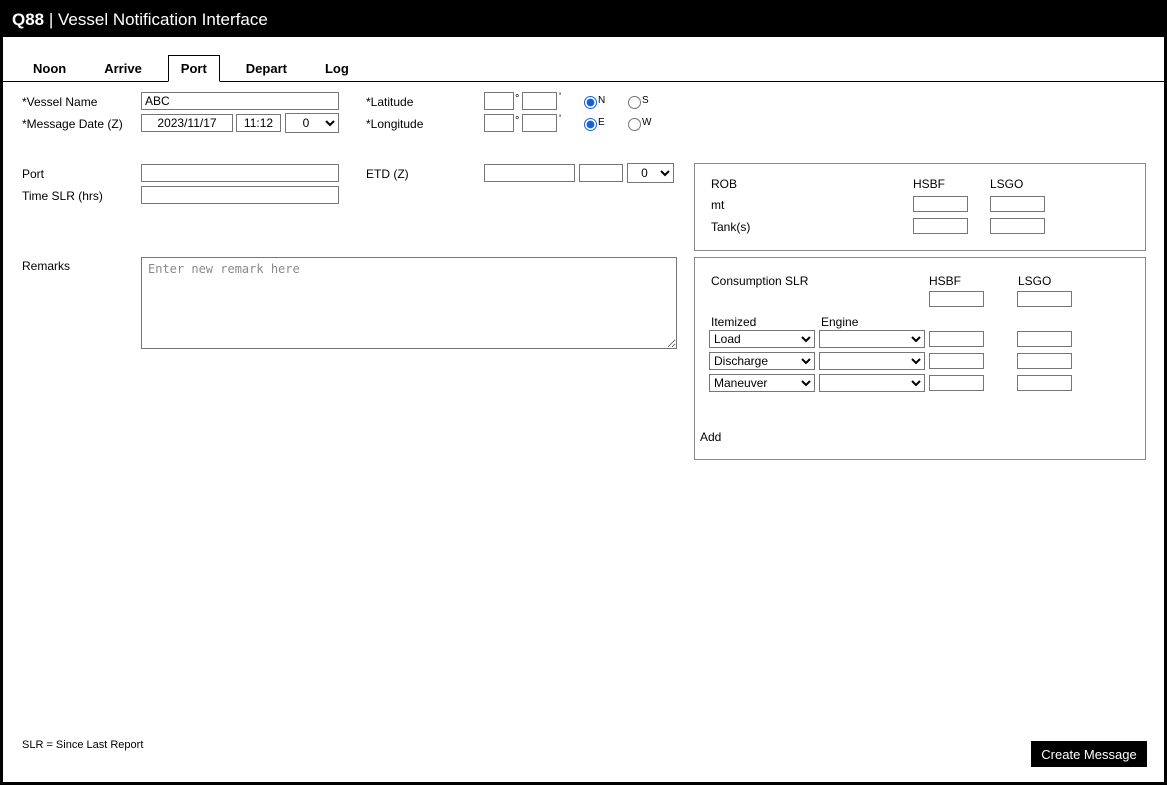  What do you see at coordinates (46, 266) in the screenshot?
I see `remarks-label: Remarks` at bounding box center [46, 266].